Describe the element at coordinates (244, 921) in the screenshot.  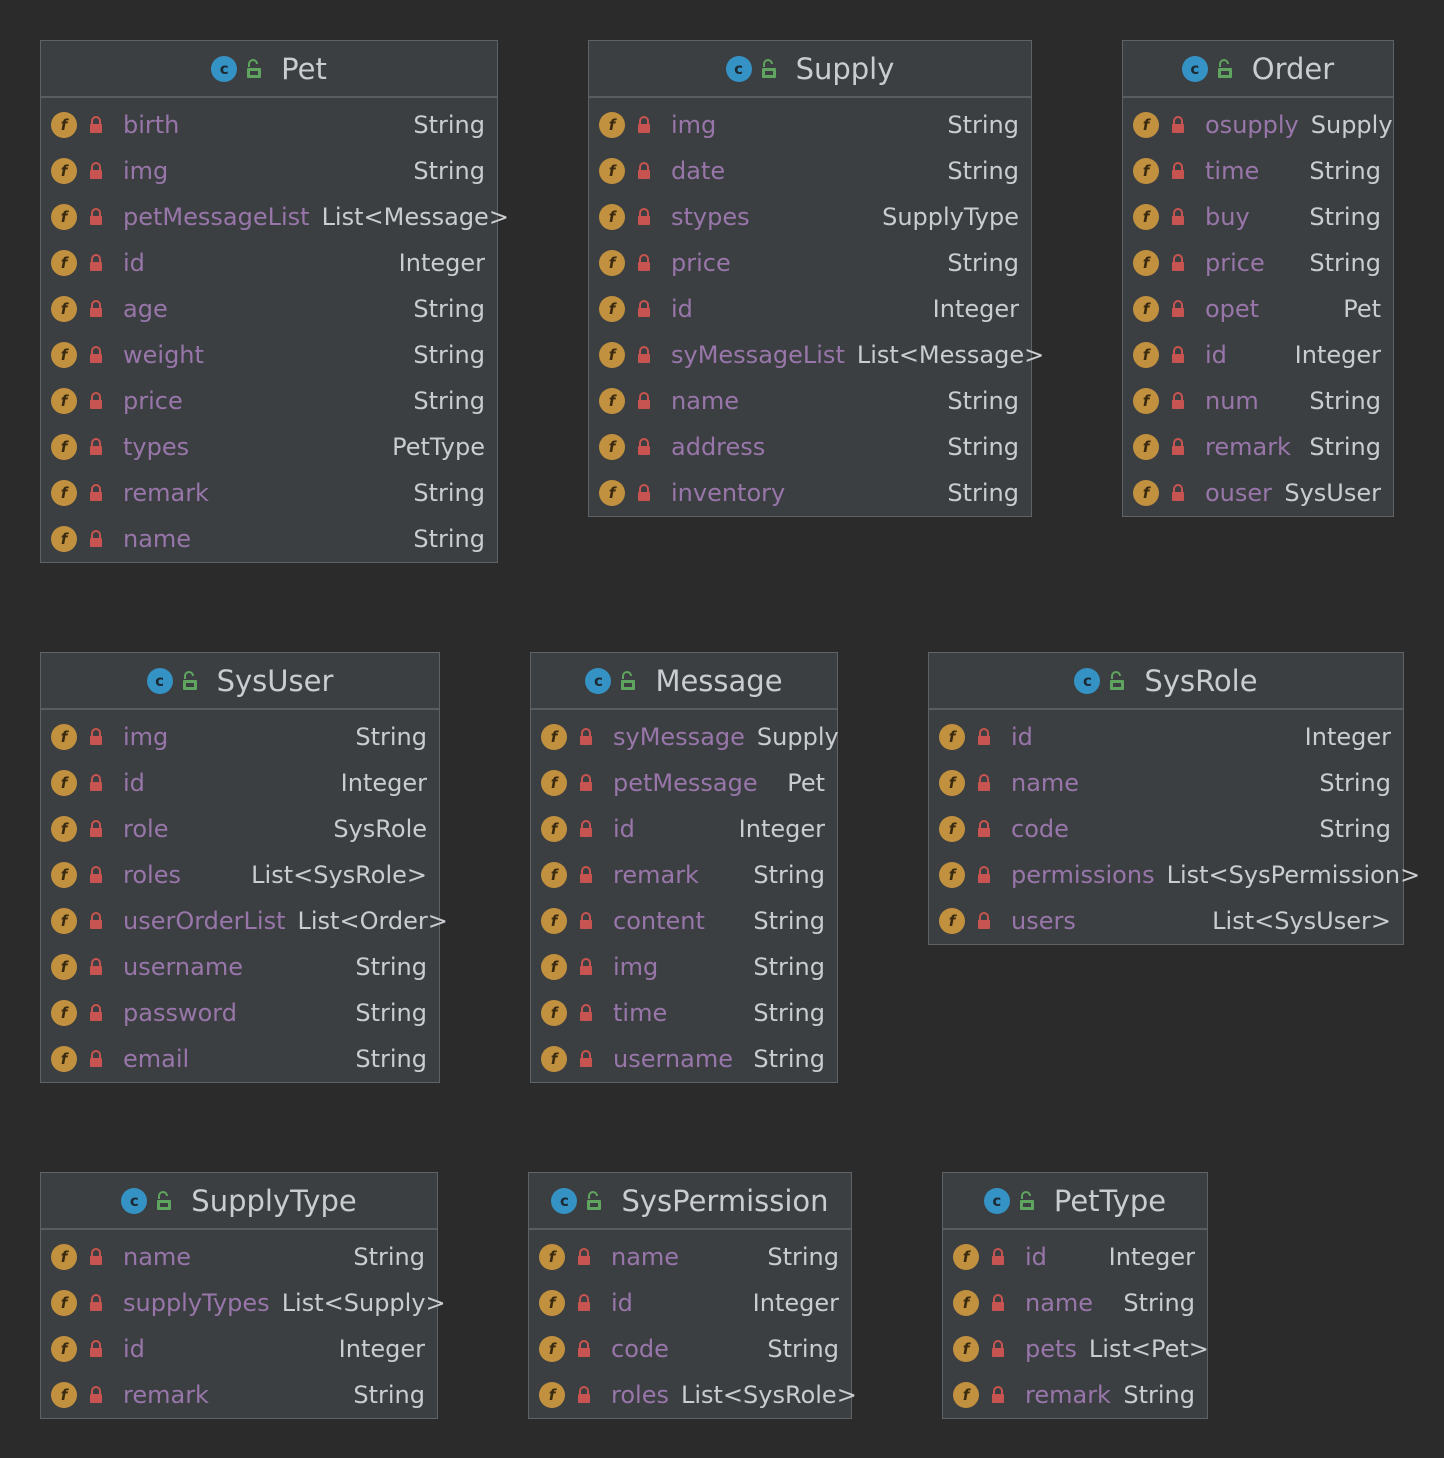
I see `field-row: f userOrderList List<Order>` at that location.